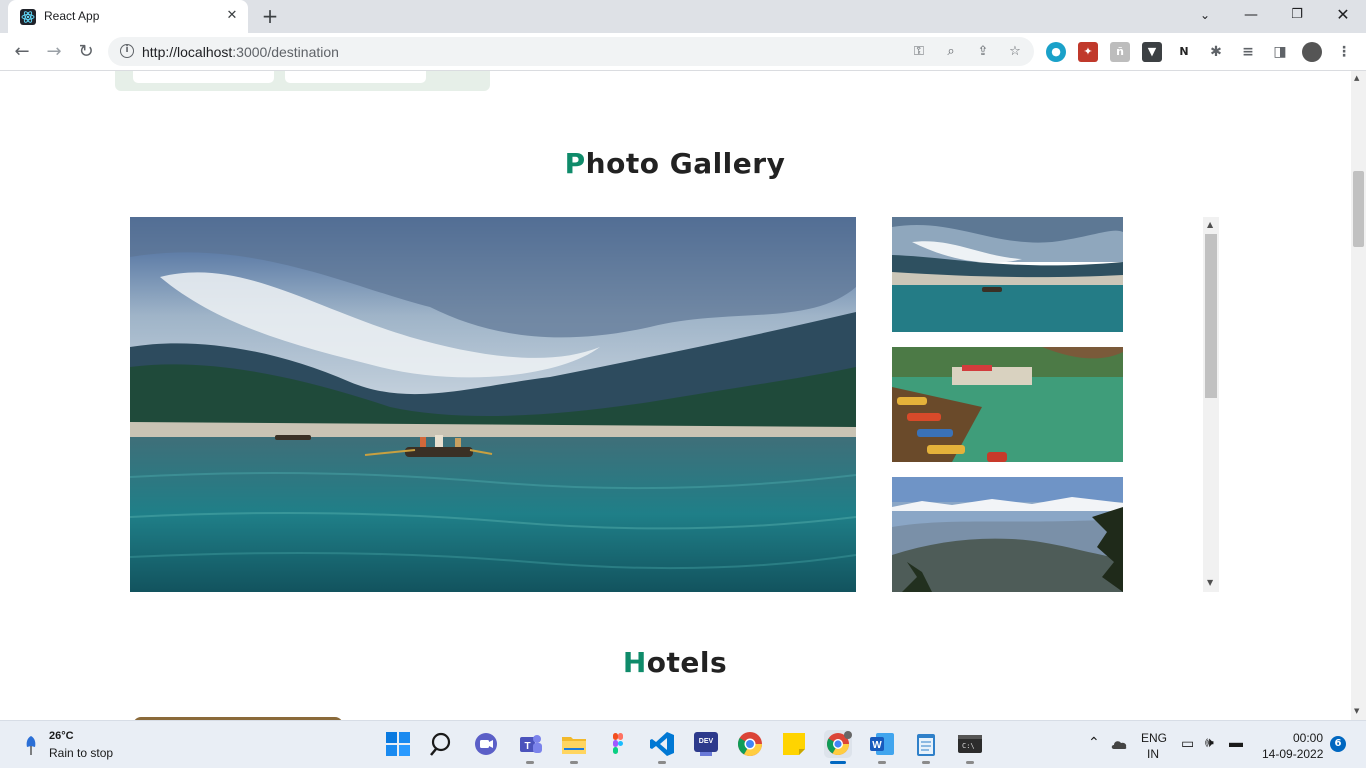  I want to click on restore-button: ❐, so click(1297, 15).